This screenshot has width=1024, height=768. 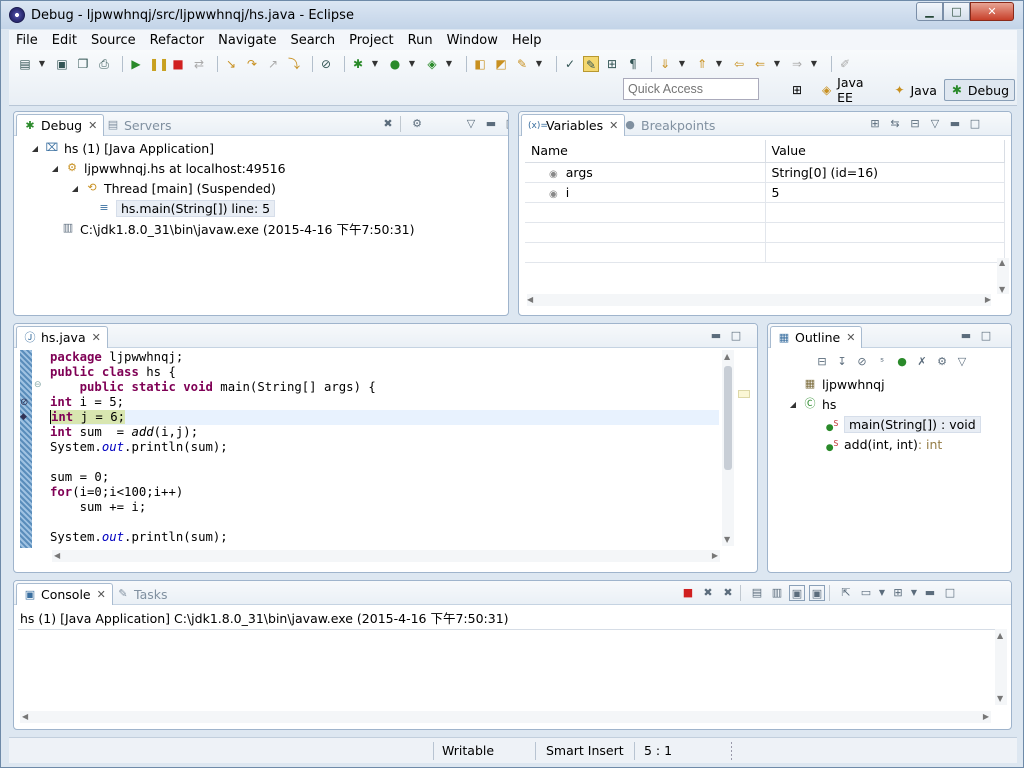 I want to click on next-annotation-icon: ⇓, so click(x=665, y=64).